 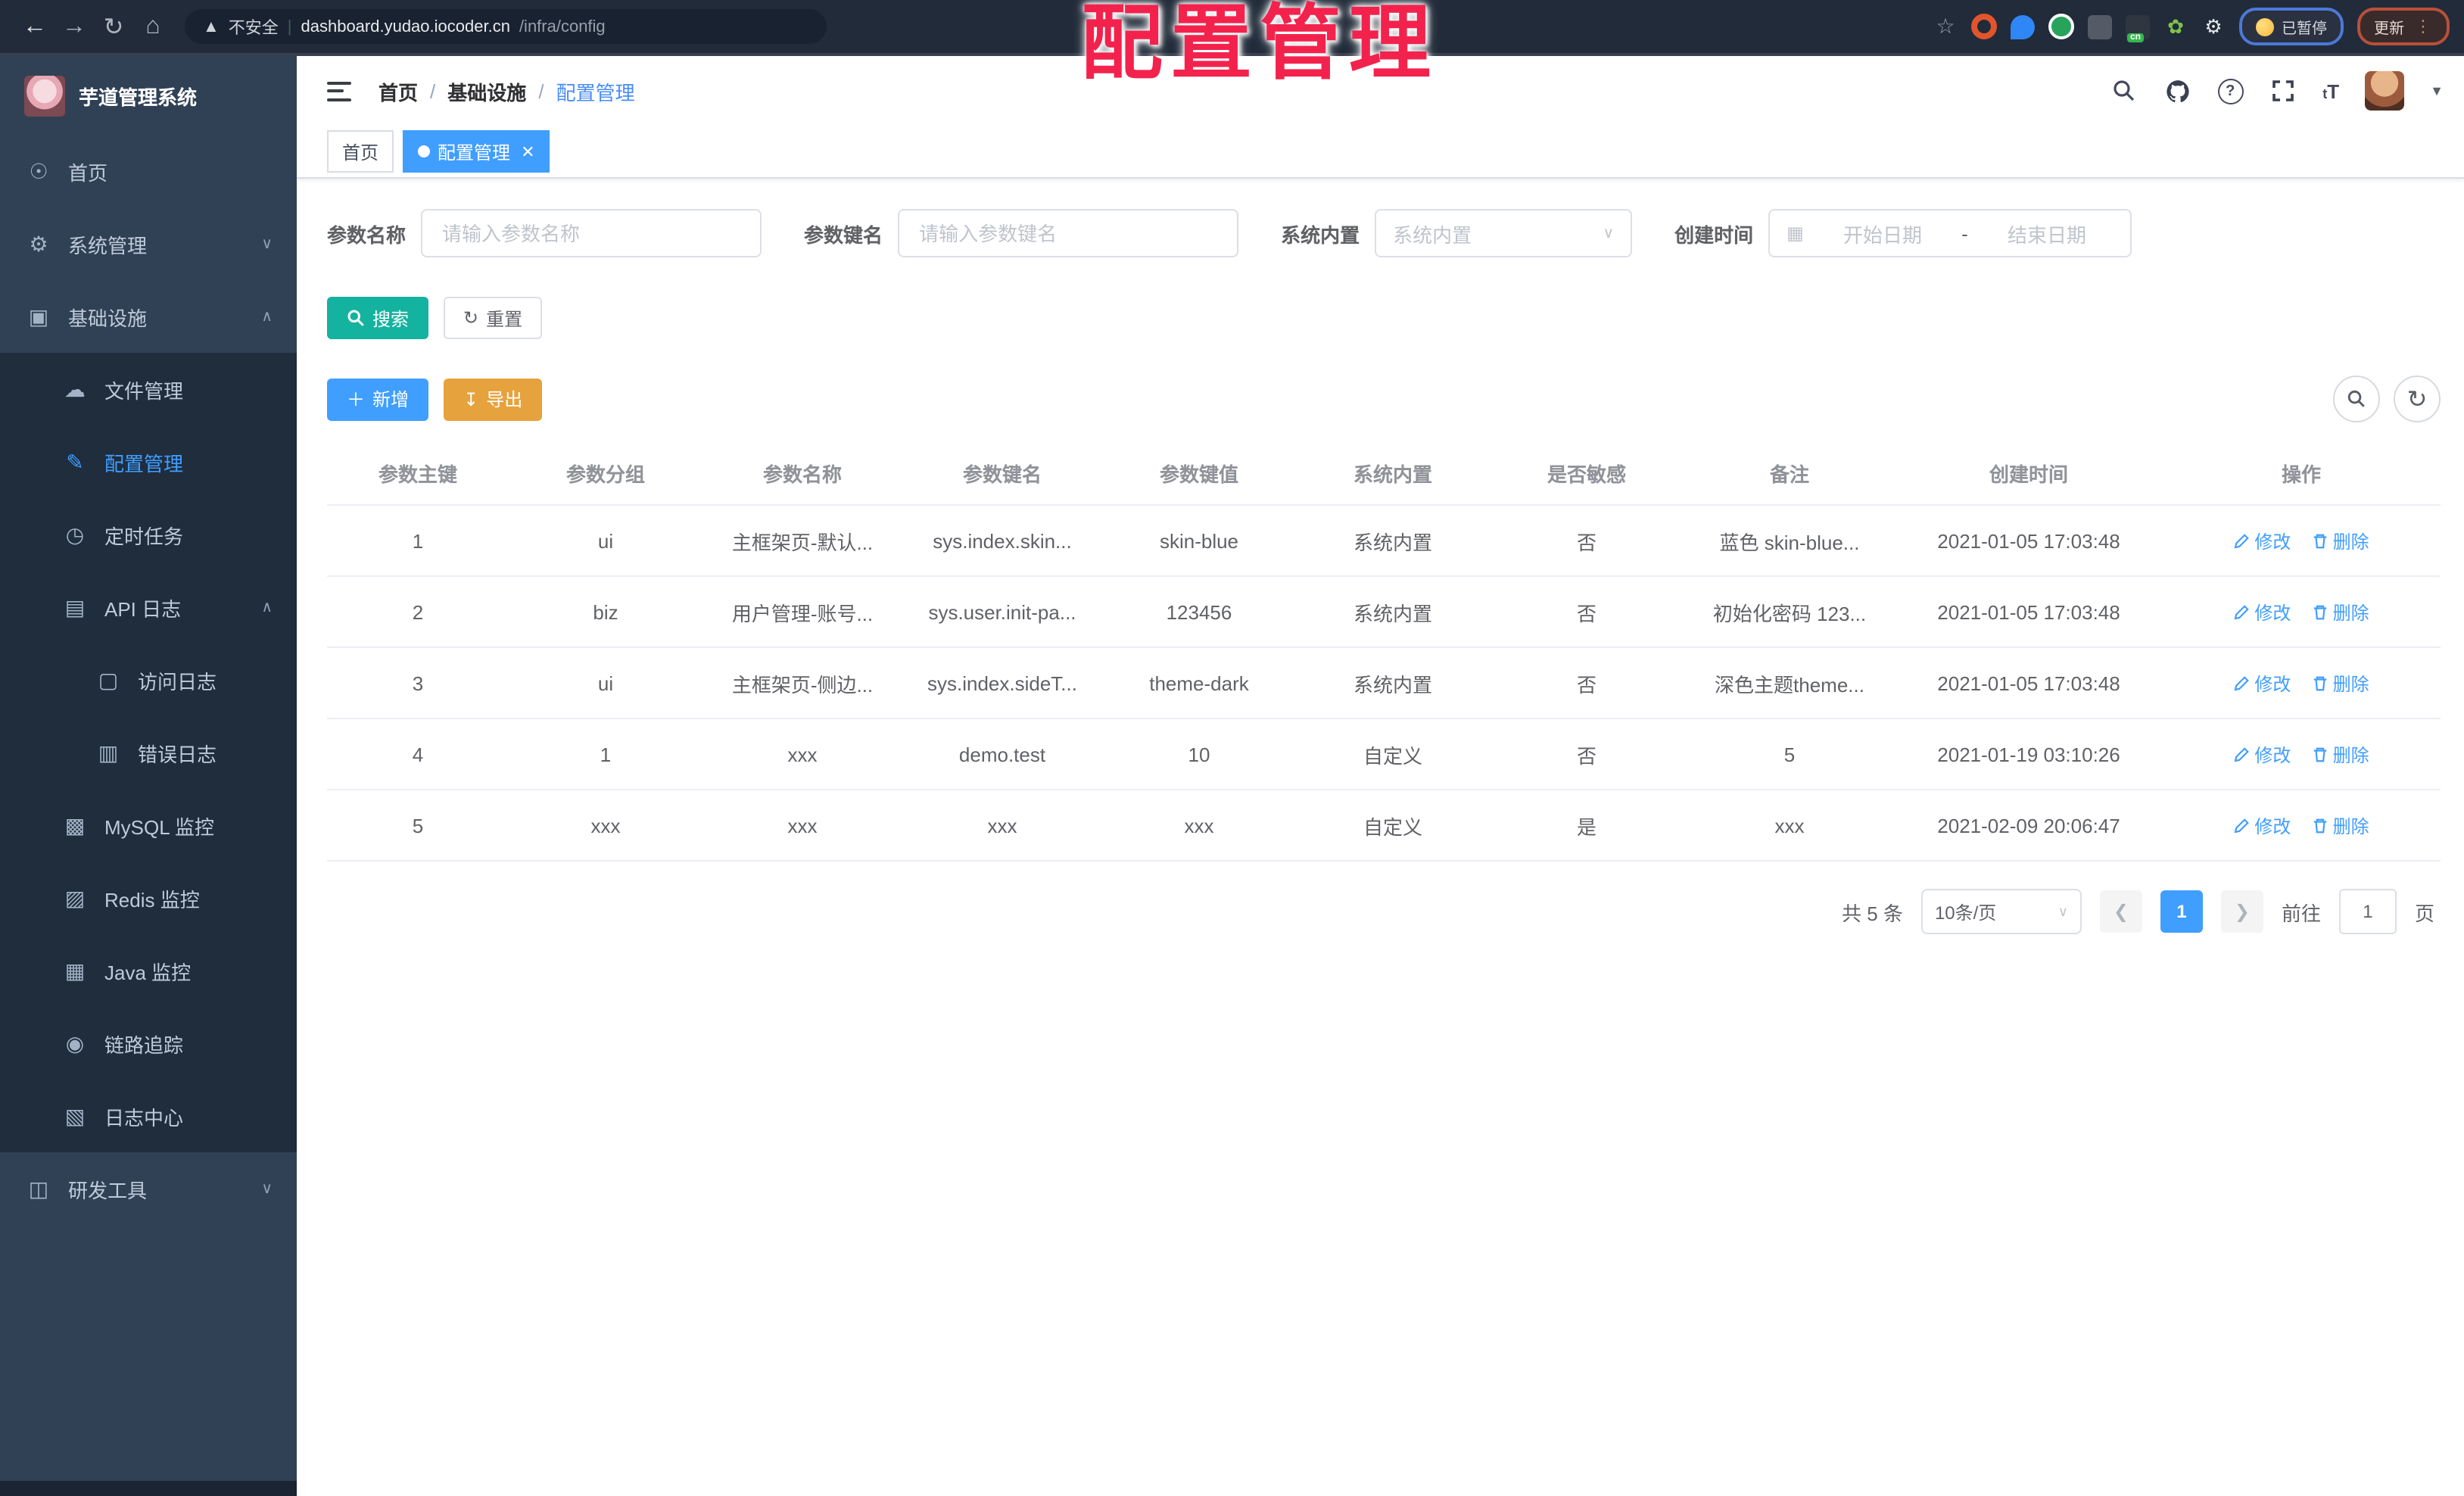 What do you see at coordinates (2138, 28) in the screenshot?
I see `extension-translate-icon: cn` at bounding box center [2138, 28].